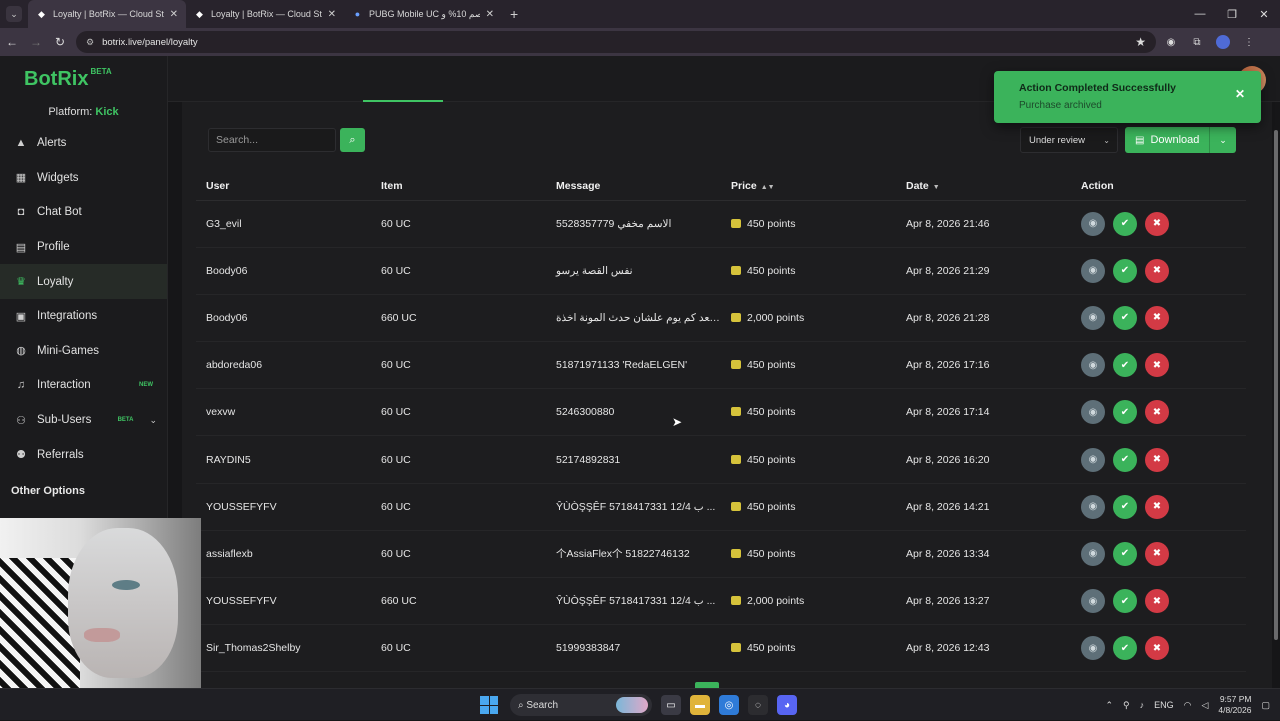 Image resolution: width=1280 pixels, height=721 pixels. I want to click on volume-icon: ◁, so click(1204, 705).